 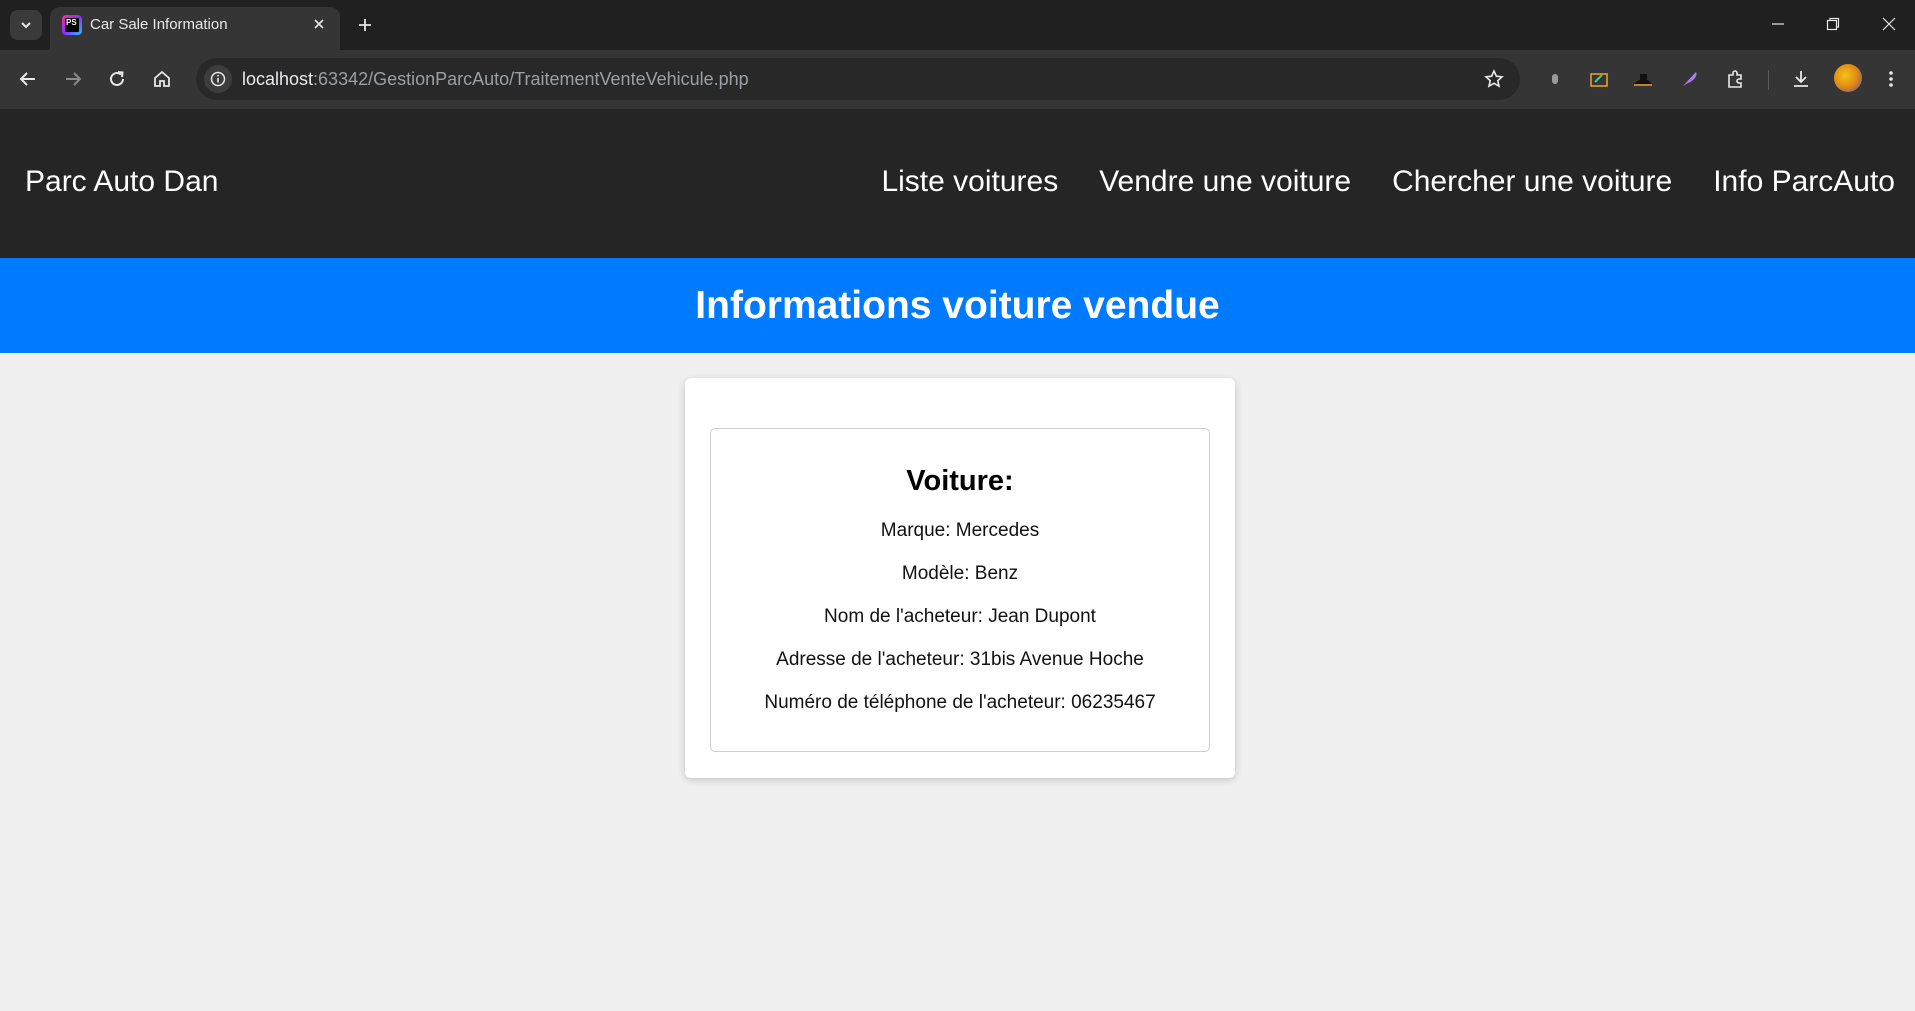 I want to click on browser-tab: PS Car Sale Information, so click(x=195, y=28).